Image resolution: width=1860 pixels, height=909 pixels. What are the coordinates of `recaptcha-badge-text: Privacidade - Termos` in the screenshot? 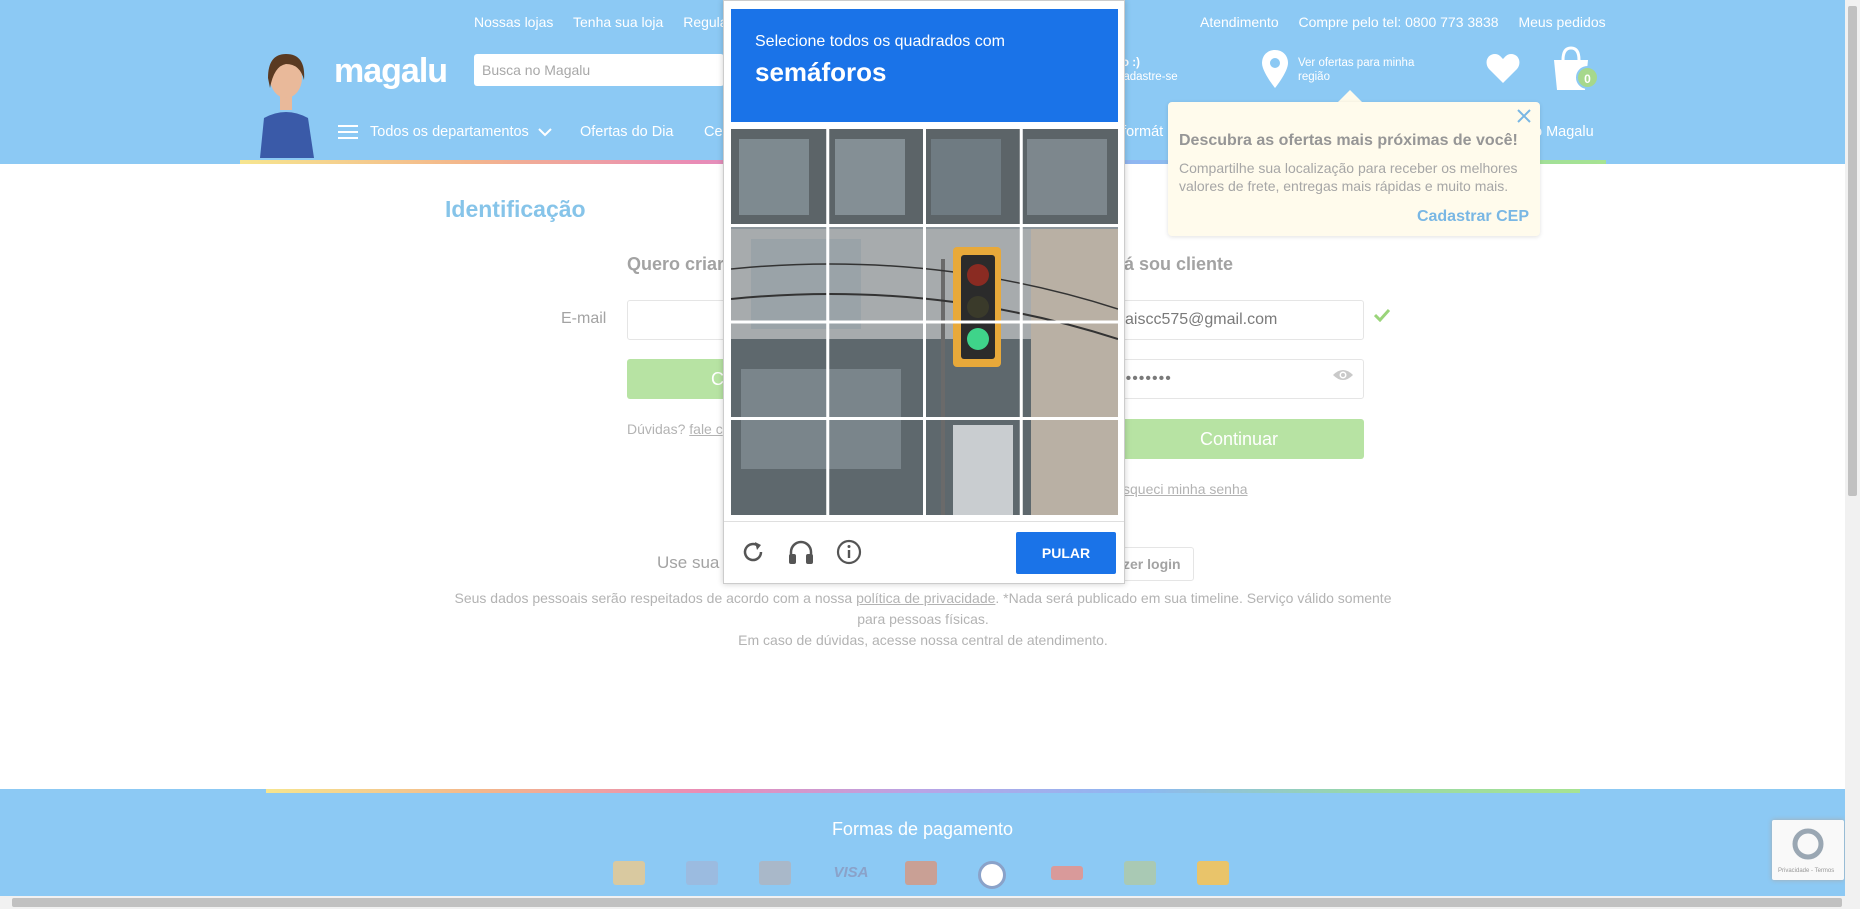 It's located at (1806, 871).